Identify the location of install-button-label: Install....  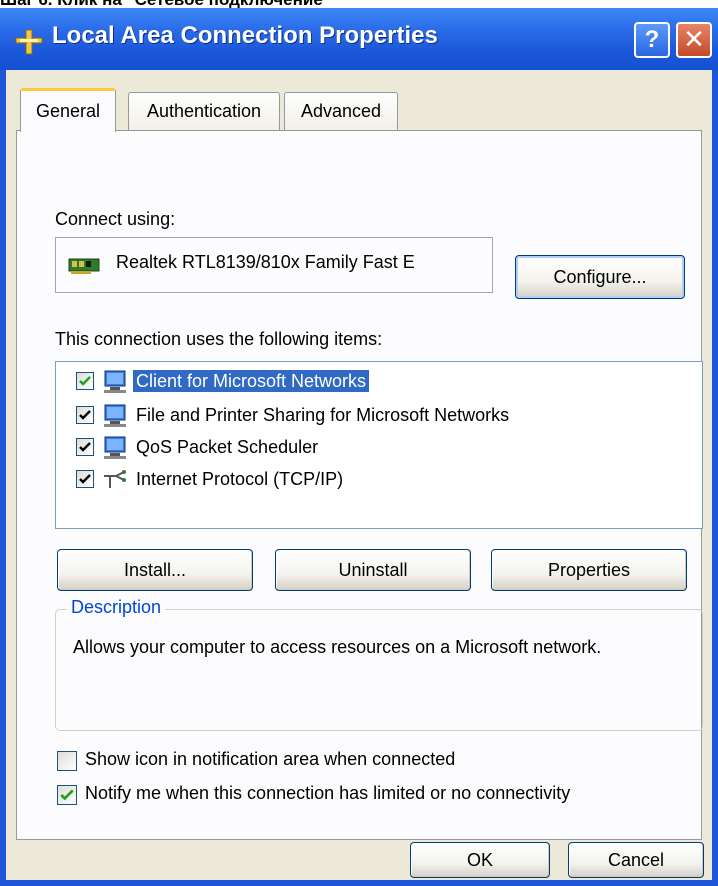
(155, 570).